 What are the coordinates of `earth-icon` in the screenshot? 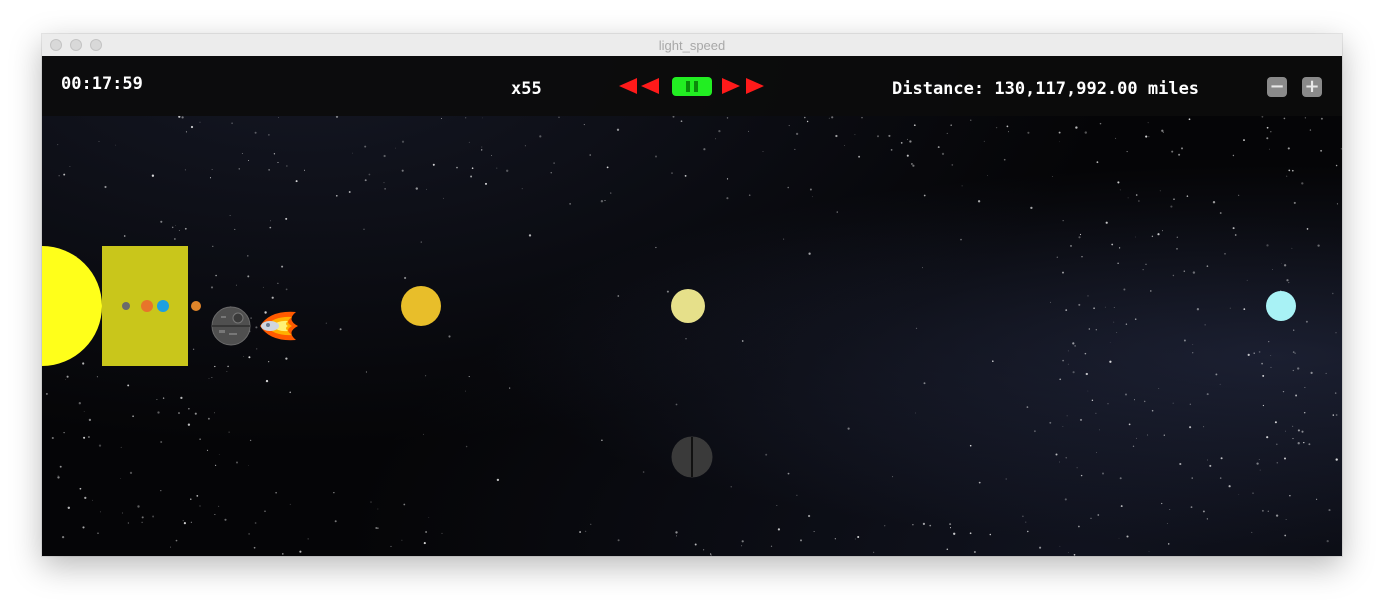 It's located at (163, 306).